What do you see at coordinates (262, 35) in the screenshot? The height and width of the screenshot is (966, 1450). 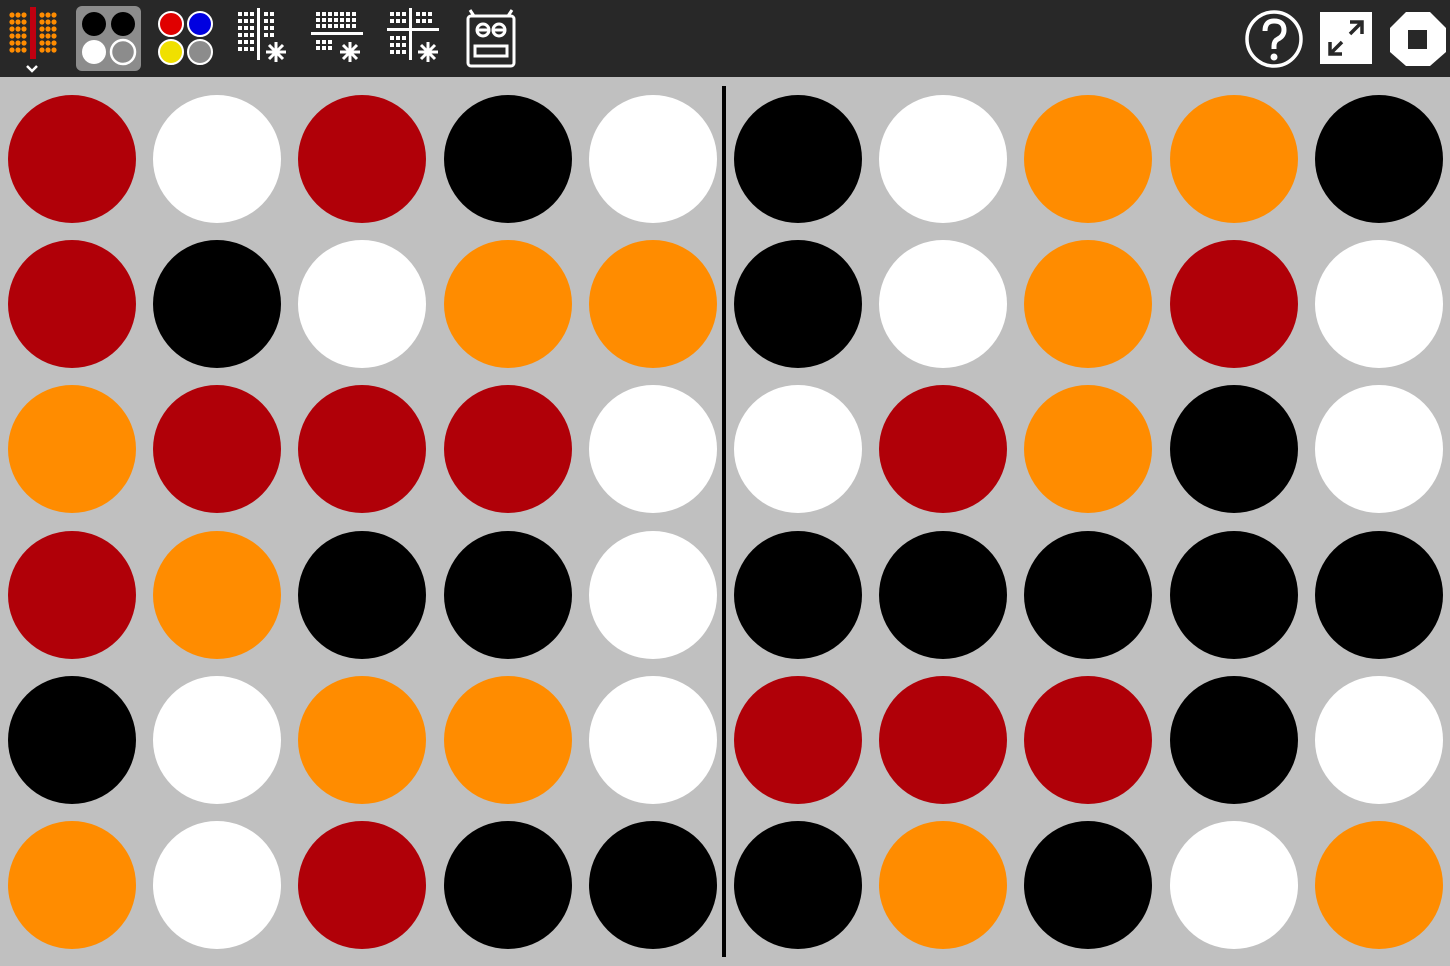 I see `vertical-split-icon` at bounding box center [262, 35].